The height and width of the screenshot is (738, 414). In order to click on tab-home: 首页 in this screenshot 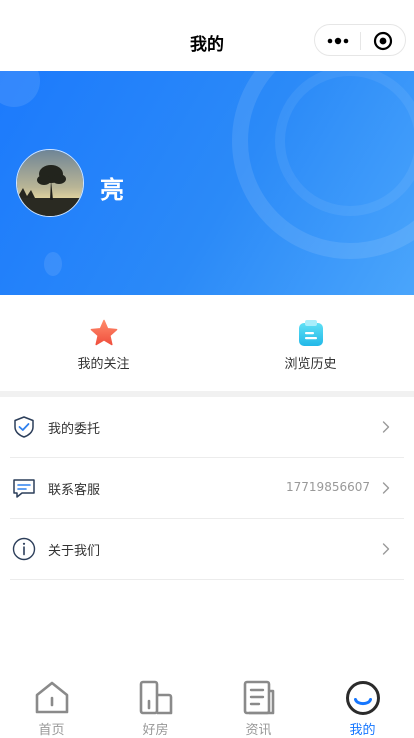, I will do `click(51, 706)`.